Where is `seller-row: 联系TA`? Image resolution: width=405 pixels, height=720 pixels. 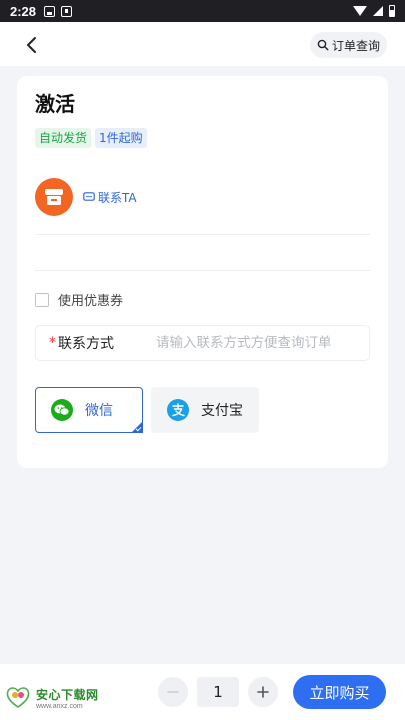 seller-row: 联系TA is located at coordinates (86, 197).